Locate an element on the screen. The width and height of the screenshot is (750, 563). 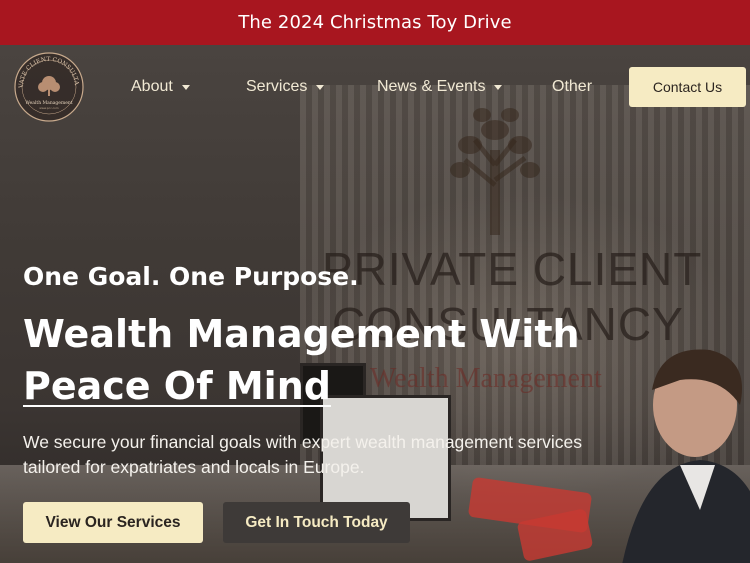
nav-item-label: Other is located at coordinates (572, 86).